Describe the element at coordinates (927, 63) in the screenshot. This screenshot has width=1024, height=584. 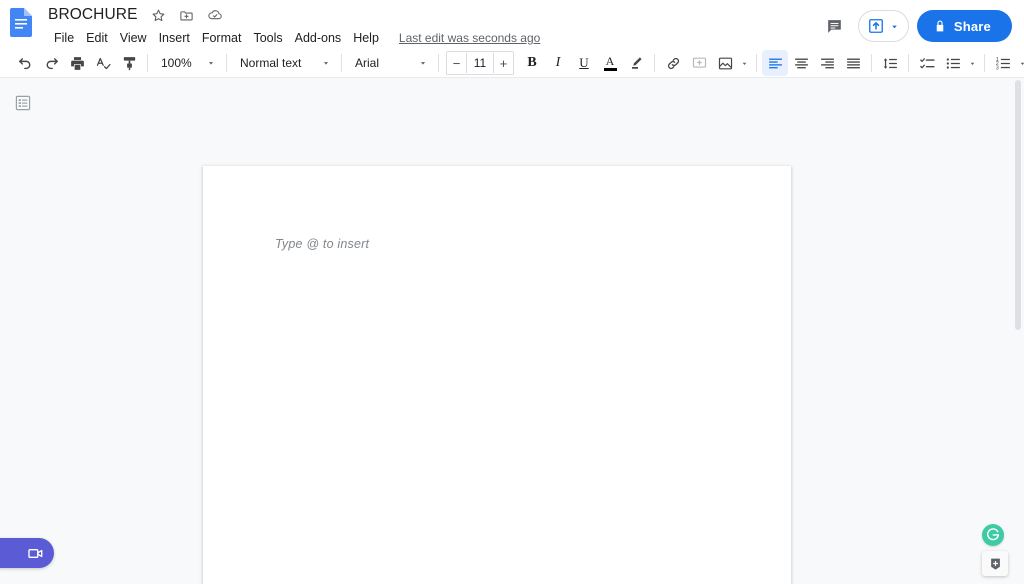
I see `checklist-icon` at that location.